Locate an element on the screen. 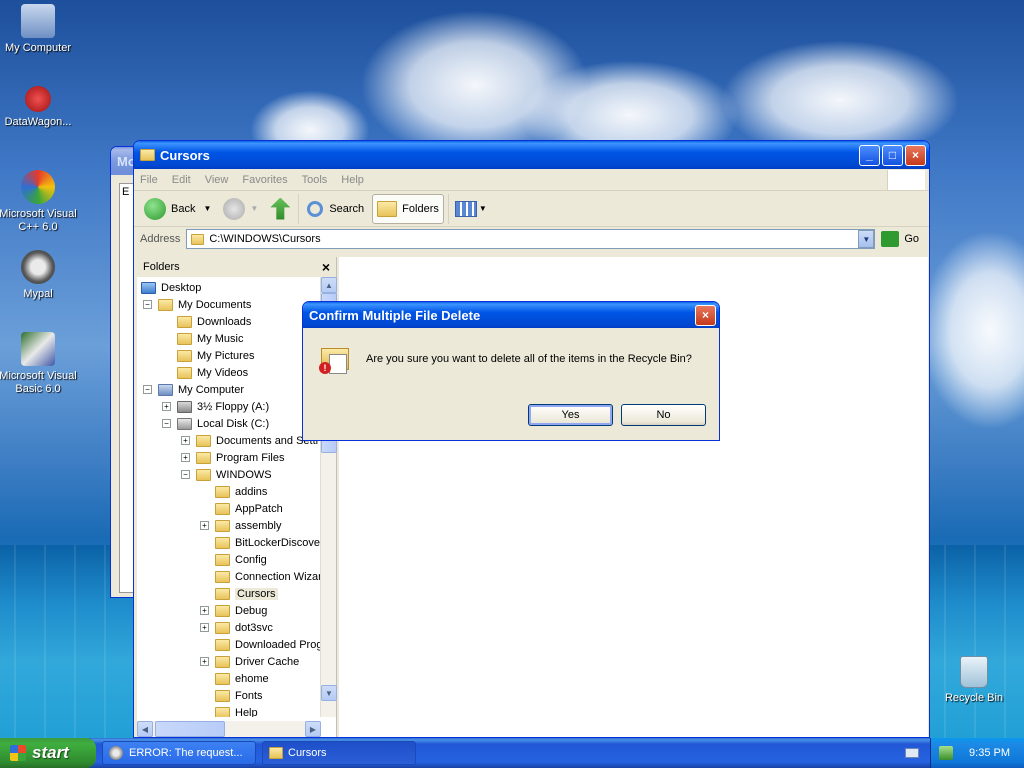 The image size is (1024, 768). tree-item-my-computer: − My Computer is located at coordinates (193, 389).